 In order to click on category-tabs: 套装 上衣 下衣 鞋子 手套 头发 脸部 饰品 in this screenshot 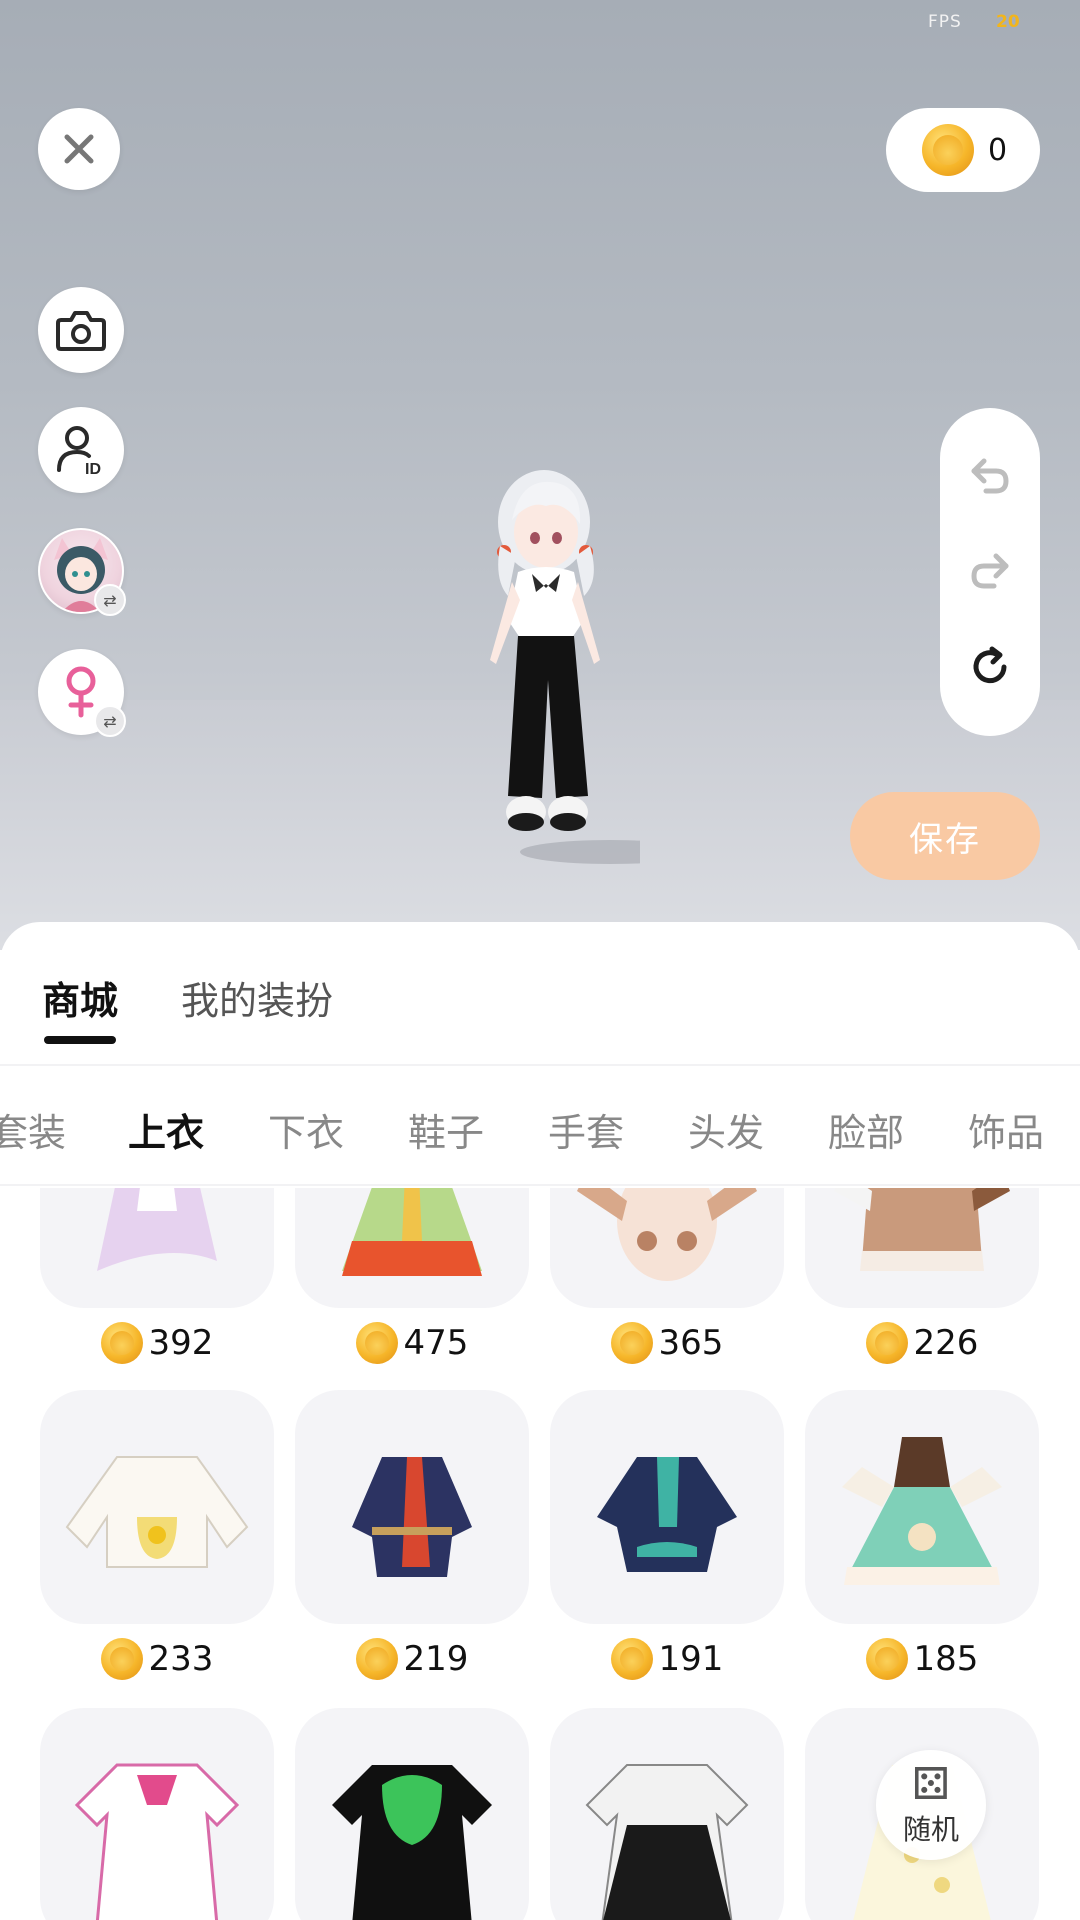, I will do `click(540, 1127)`.